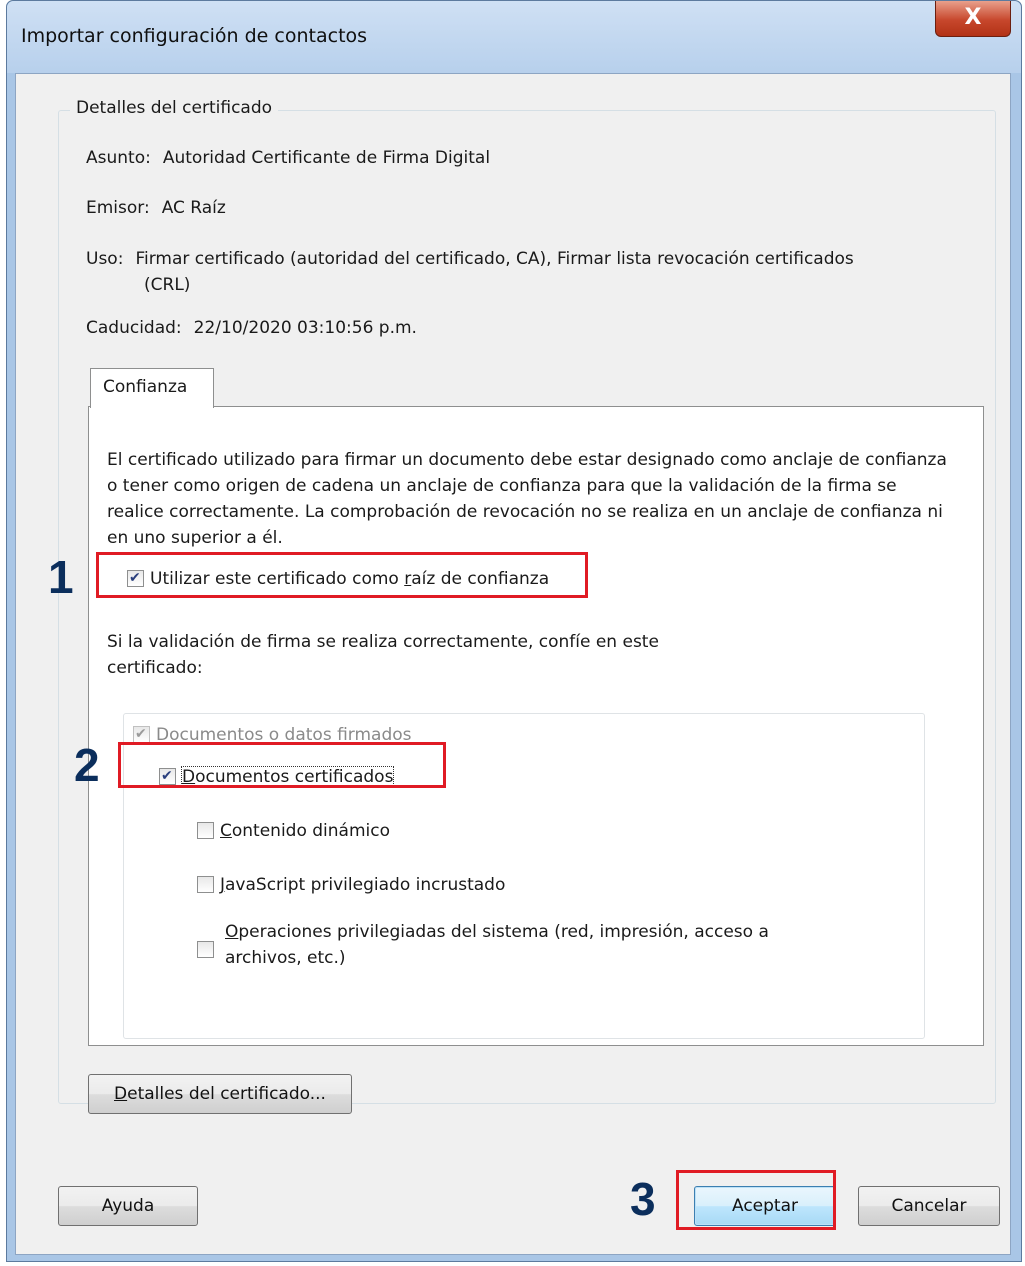 This screenshot has height=1266, width=1025. Describe the element at coordinates (326, 158) in the screenshot. I see `subject-value: Autoridad Certificante de Firma Digital` at that location.